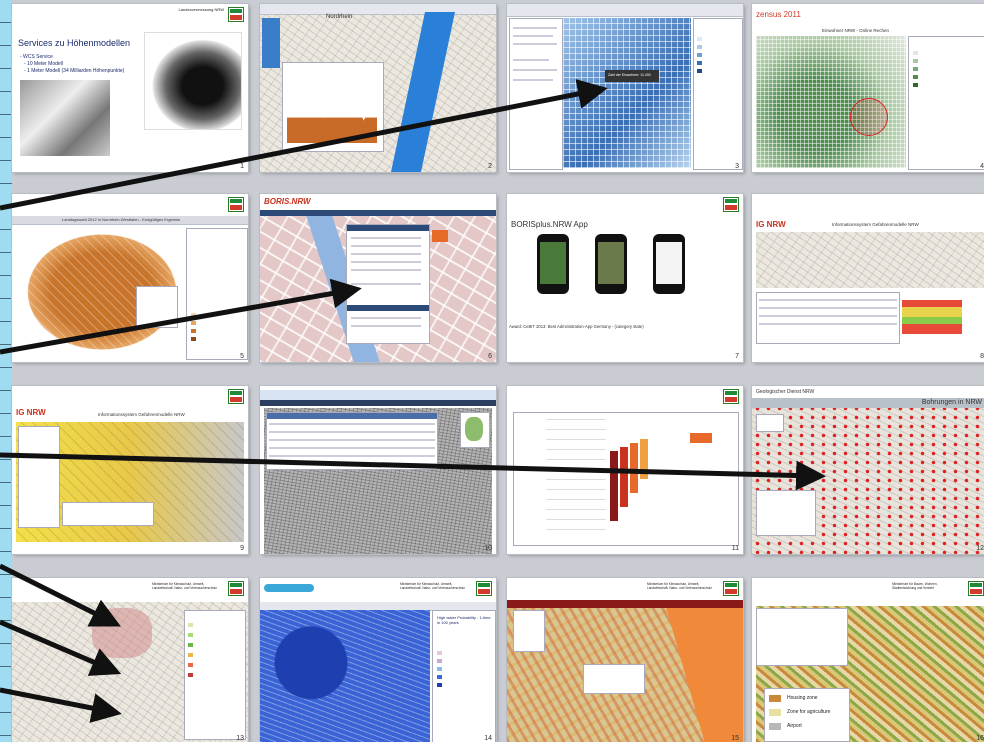 This screenshot has height=742, width=984. What do you see at coordinates (378, 403) in the screenshot?
I see `menu-bar` at bounding box center [378, 403].